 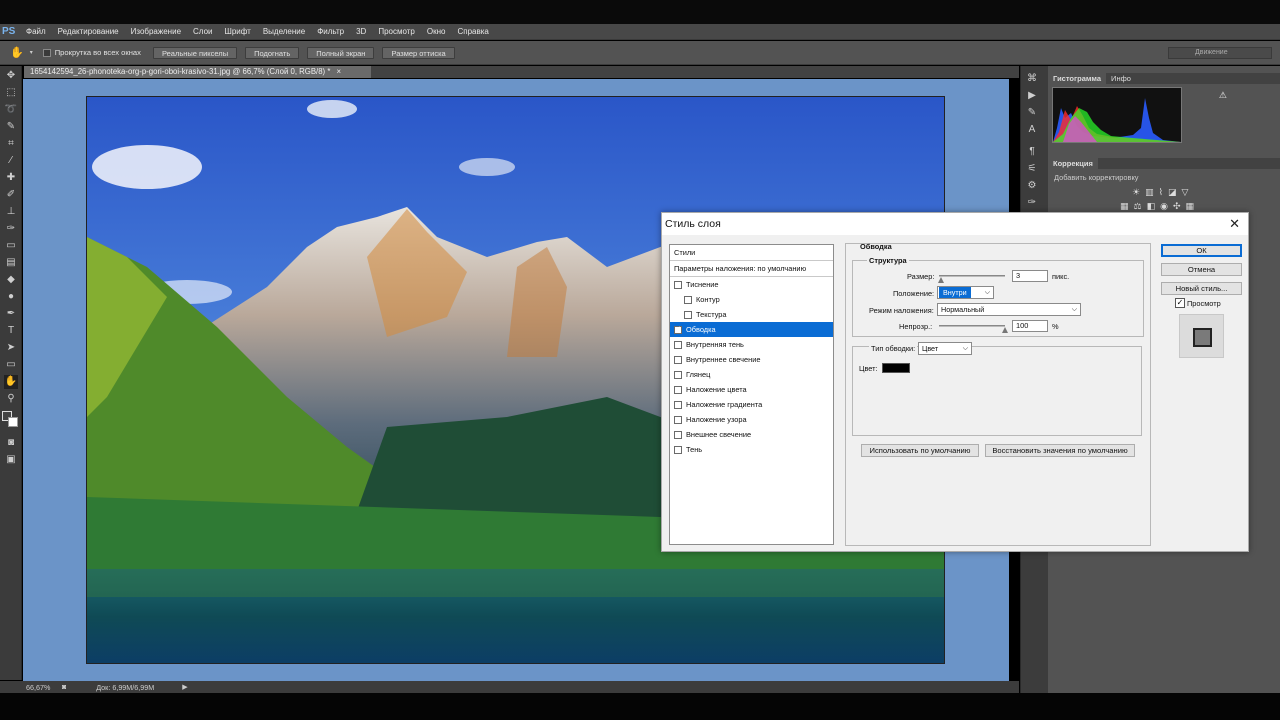 What do you see at coordinates (11, 246) in the screenshot?
I see `eraser-tool-icon: ▭` at bounding box center [11, 246].